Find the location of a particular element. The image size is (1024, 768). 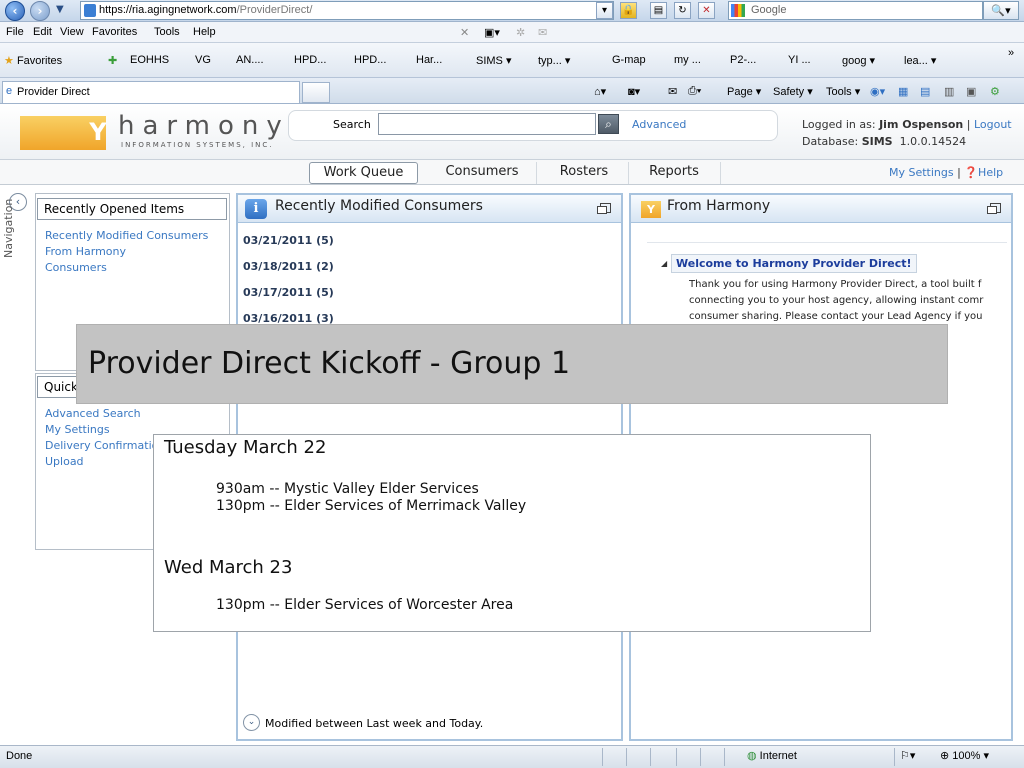

security-zone: ◍ Internet is located at coordinates (772, 755).